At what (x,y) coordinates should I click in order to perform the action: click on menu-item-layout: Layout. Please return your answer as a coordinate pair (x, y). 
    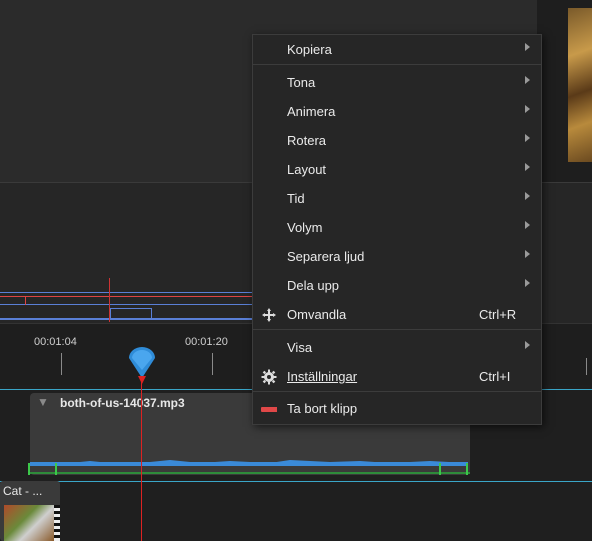
    Looking at the image, I should click on (397, 169).